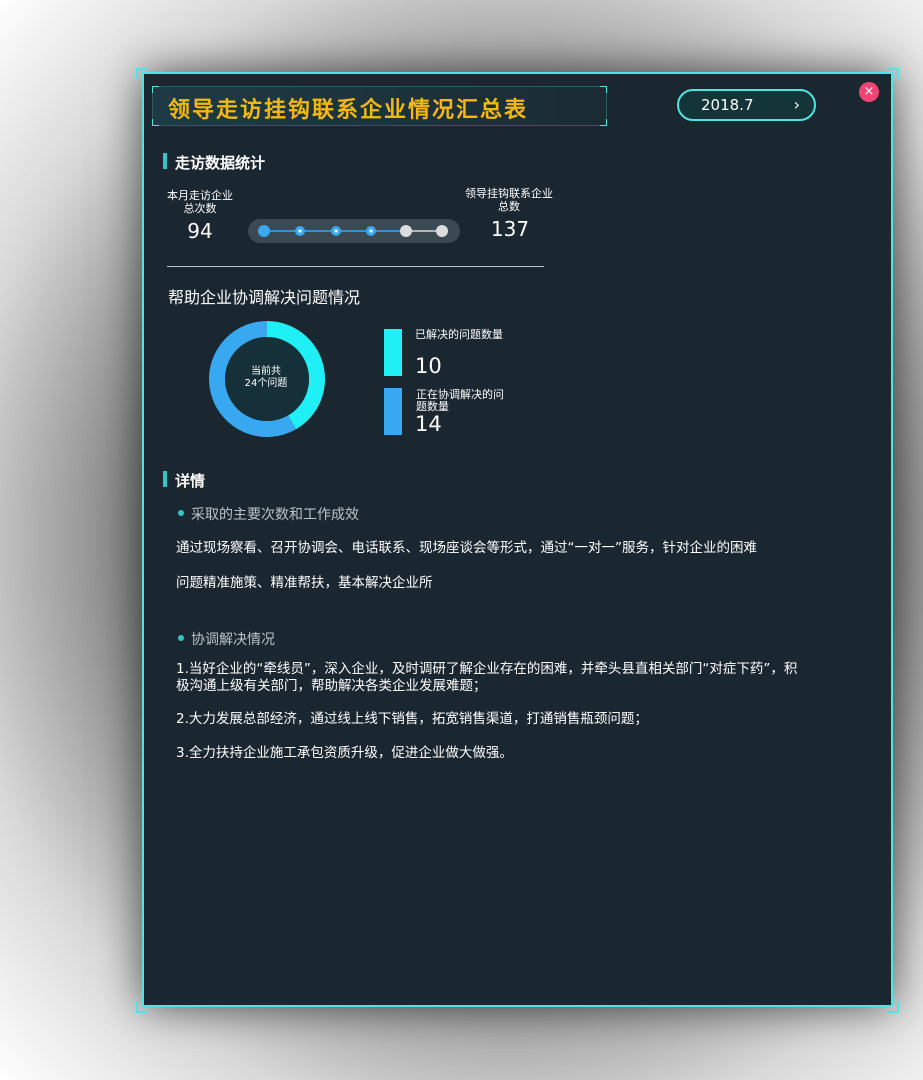 The width and height of the screenshot is (923, 1080). Describe the element at coordinates (797, 105) in the screenshot. I see `chevron-right-icon: ›` at that location.